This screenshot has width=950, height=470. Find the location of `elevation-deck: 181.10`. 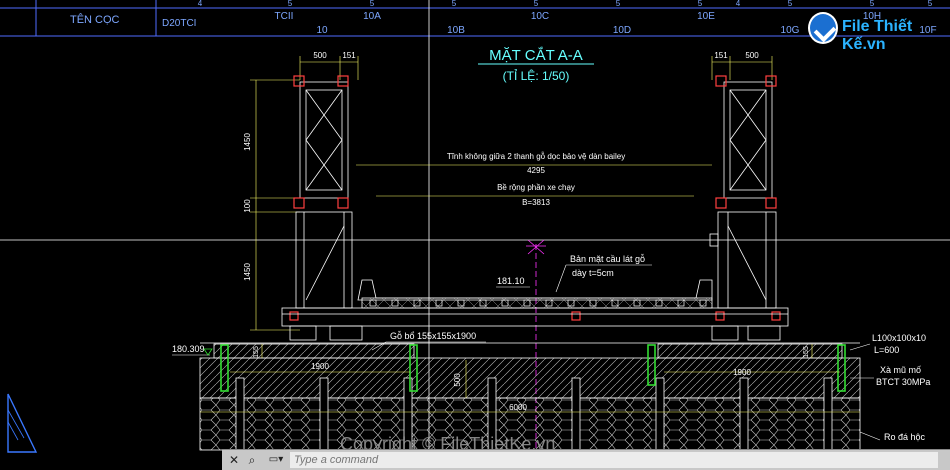

elevation-deck: 181.10 is located at coordinates (511, 281).